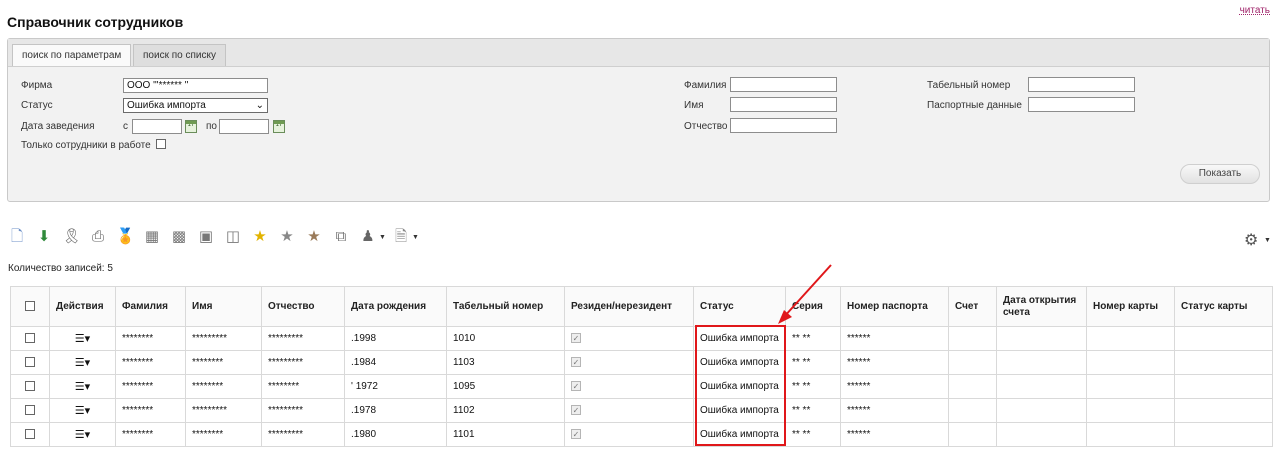  Describe the element at coordinates (157, 126) in the screenshot. I see `date-from-input` at that location.